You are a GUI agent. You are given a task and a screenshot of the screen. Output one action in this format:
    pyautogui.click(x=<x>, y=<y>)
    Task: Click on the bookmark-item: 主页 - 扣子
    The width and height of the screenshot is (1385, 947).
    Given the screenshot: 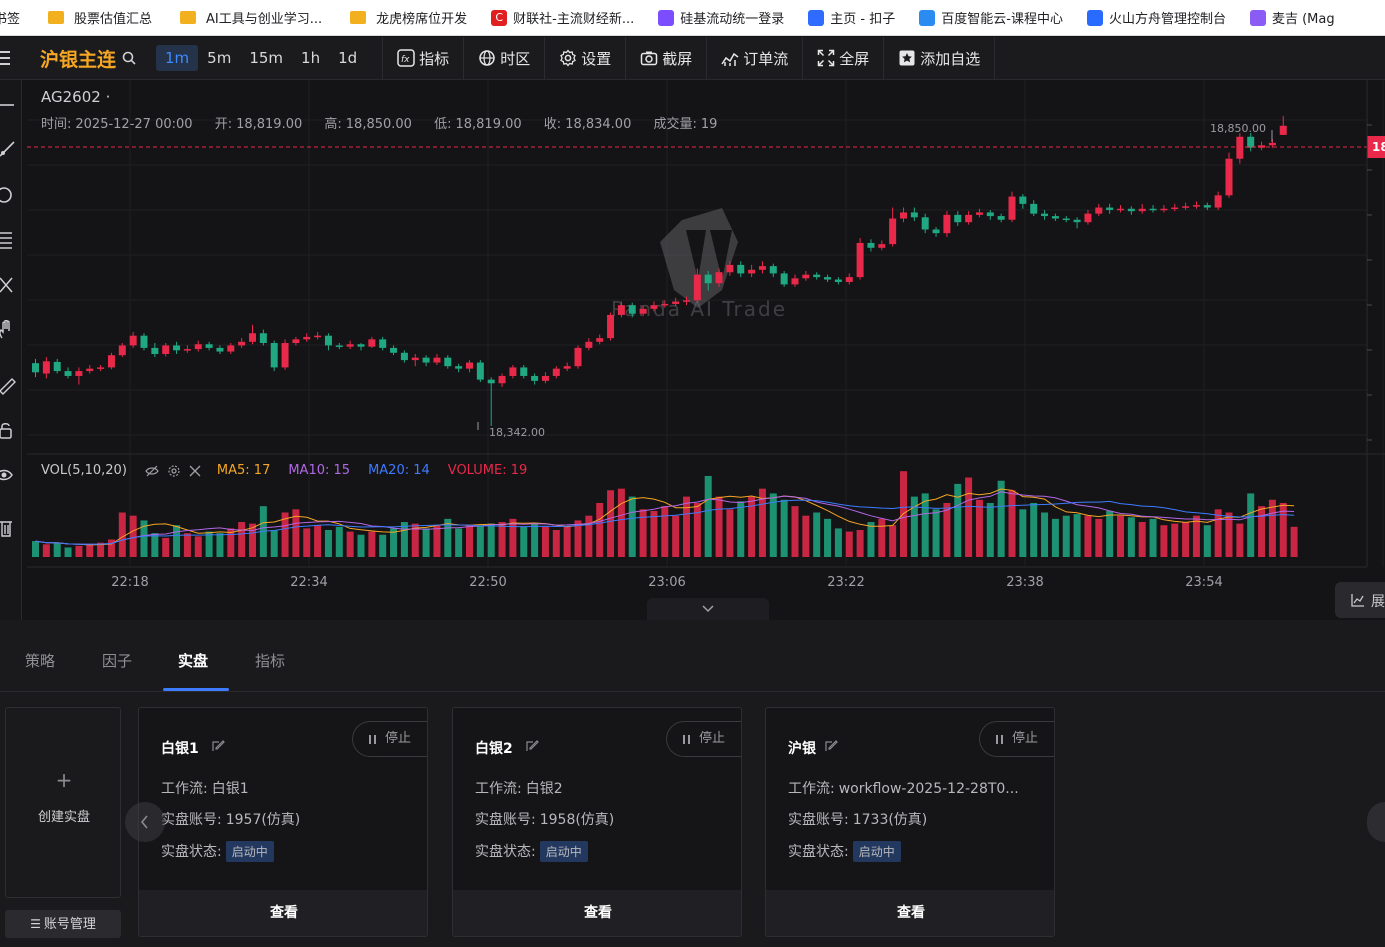 What is the action you would take?
    pyautogui.click(x=851, y=17)
    